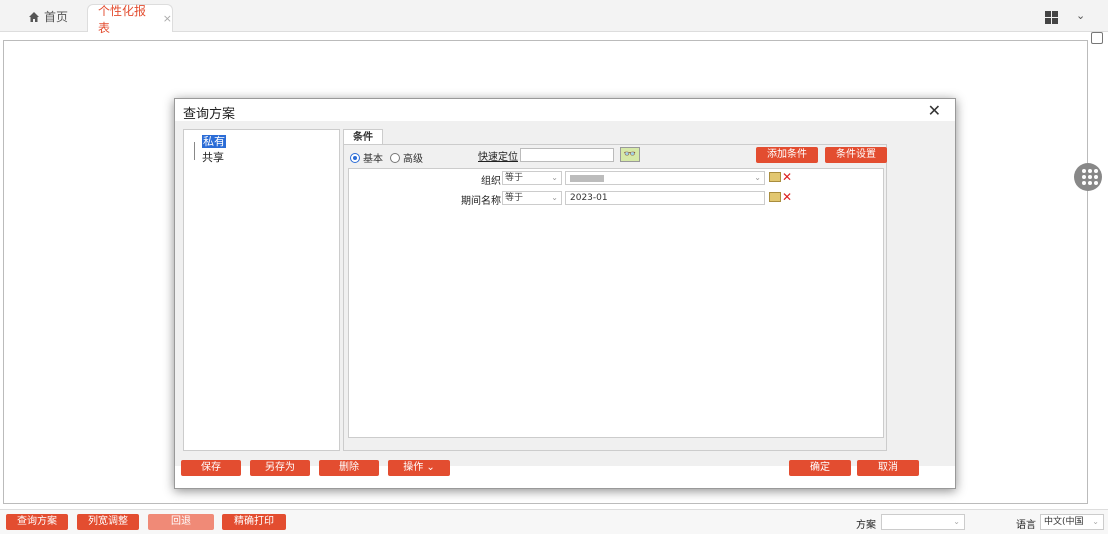 The image size is (1108, 534). What do you see at coordinates (491, 181) in the screenshot?
I see `row-label-org: 组织` at bounding box center [491, 181].